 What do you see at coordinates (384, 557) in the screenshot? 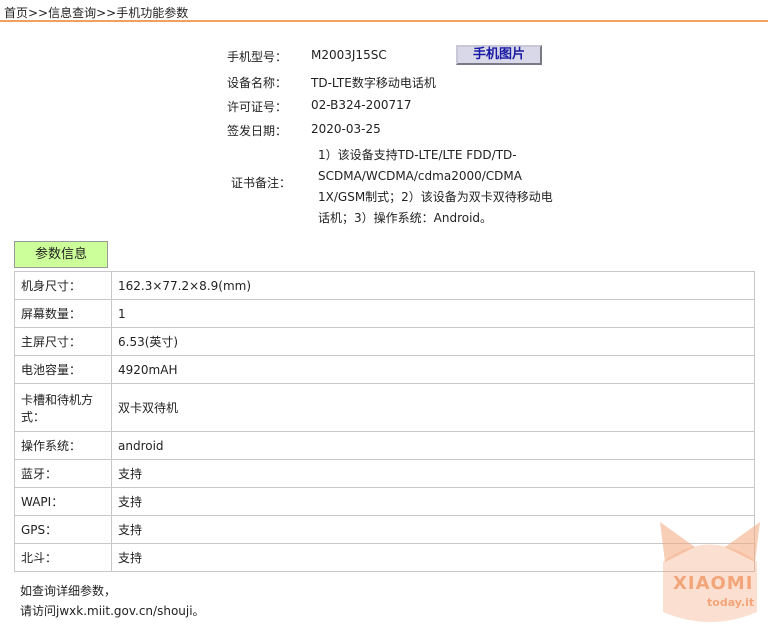
I see `table-row: 北斗： 支持` at bounding box center [384, 557].